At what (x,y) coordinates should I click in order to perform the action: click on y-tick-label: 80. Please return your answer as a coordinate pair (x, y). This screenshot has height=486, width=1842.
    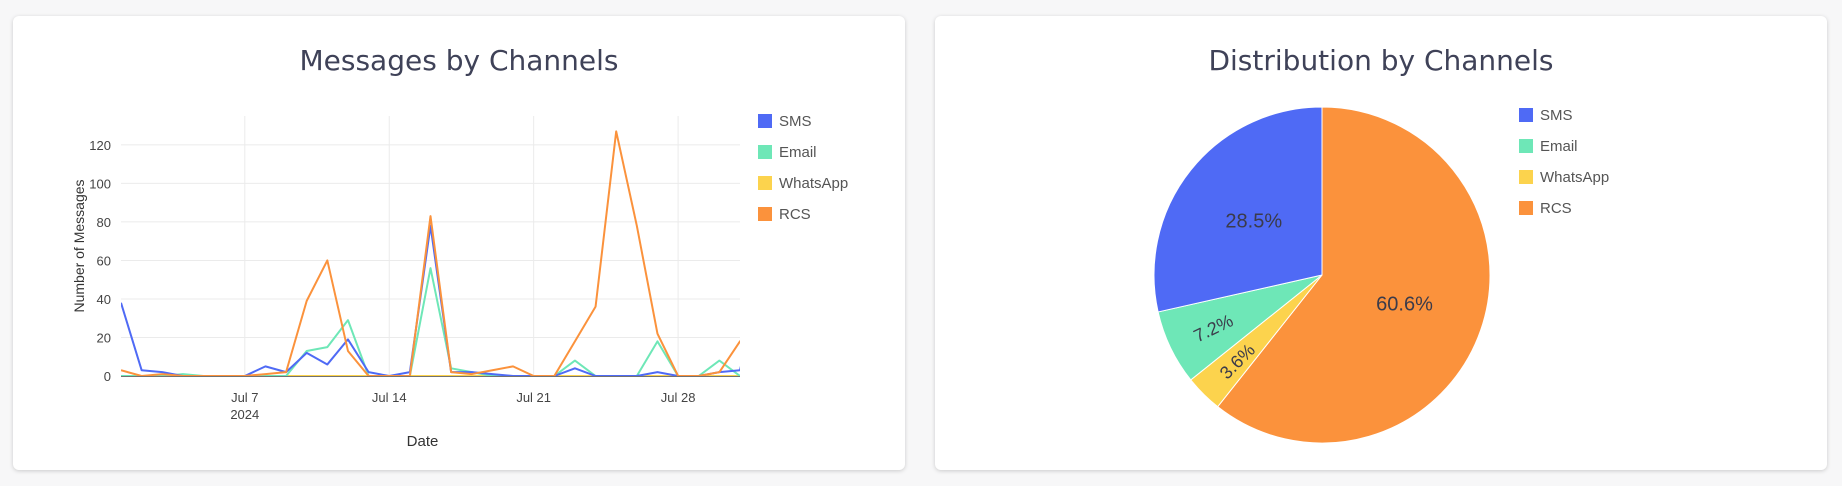
    Looking at the image, I should click on (104, 222).